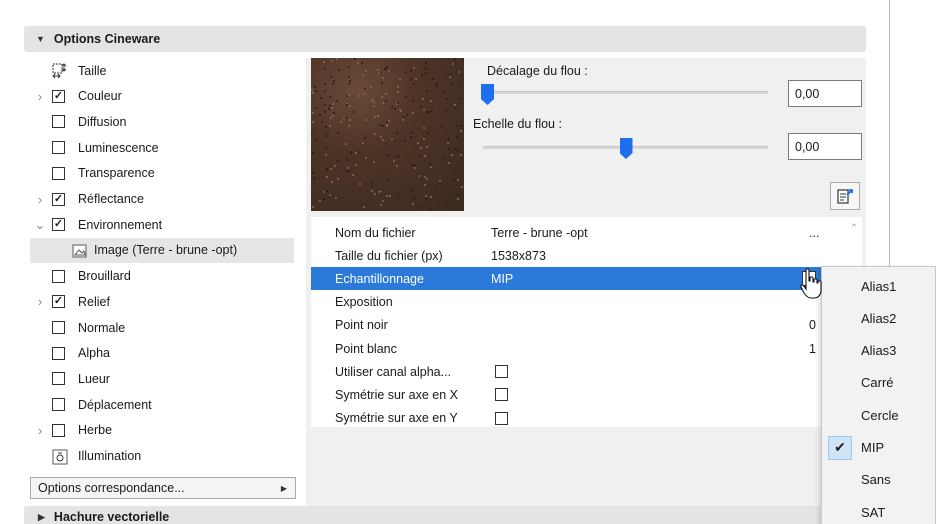 The width and height of the screenshot is (936, 524). What do you see at coordinates (95, 430) in the screenshot?
I see `tree-item-label: Herbe` at bounding box center [95, 430].